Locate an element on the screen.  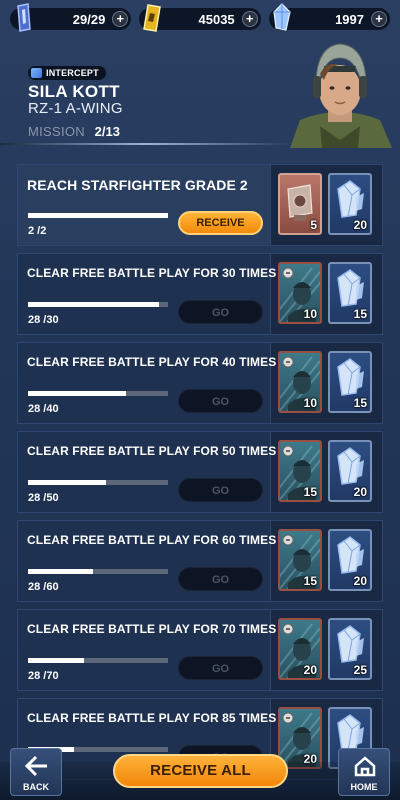
ship-name: RZ-1 A-WING is located at coordinates (75, 108).